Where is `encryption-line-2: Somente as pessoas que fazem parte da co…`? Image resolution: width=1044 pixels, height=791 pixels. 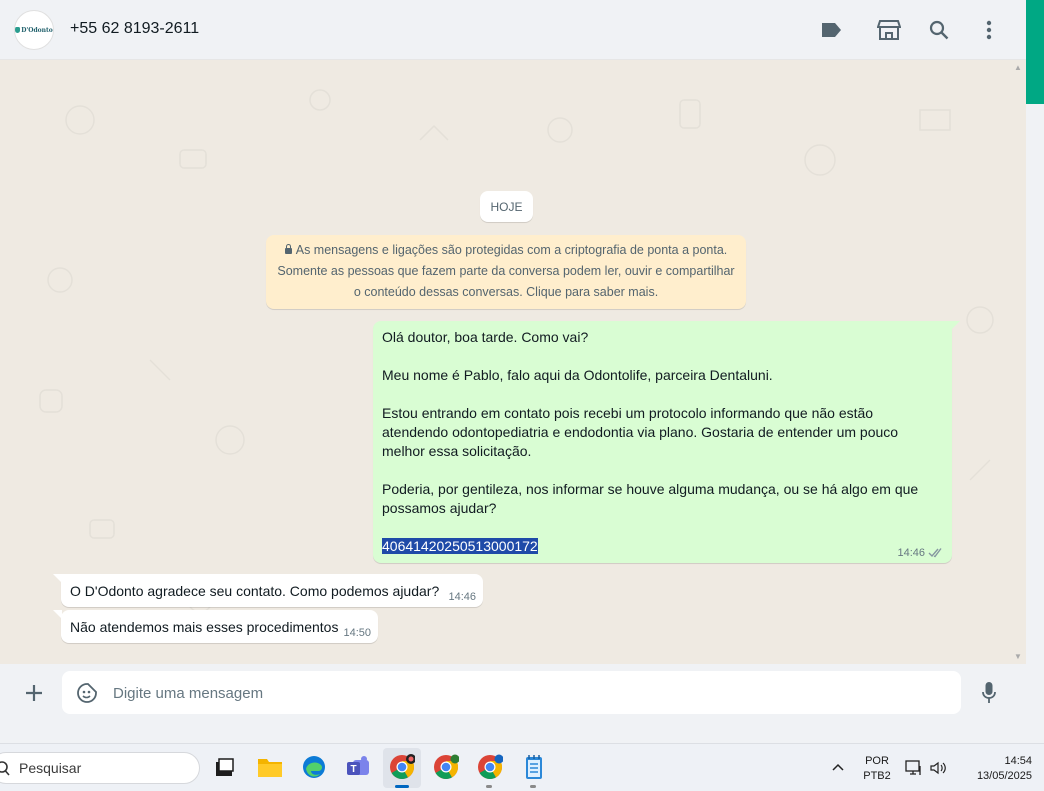
encryption-line-2: Somente as pessoas que fazem parte da co… is located at coordinates (506, 271).